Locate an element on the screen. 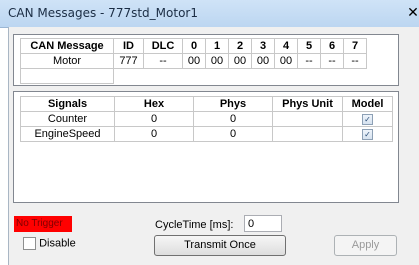 This screenshot has width=419, height=265. cycle-time-label: CycleTime [ms]: is located at coordinates (194, 225).